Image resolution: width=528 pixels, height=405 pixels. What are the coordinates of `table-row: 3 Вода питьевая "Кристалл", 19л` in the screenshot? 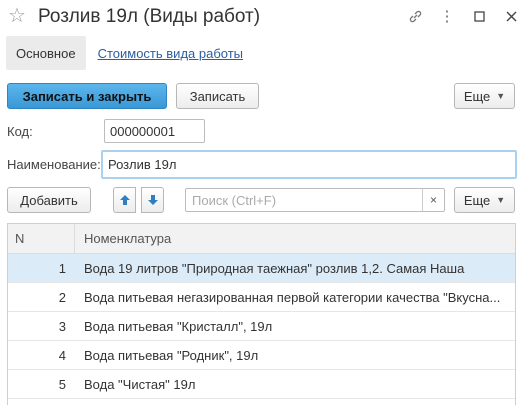 It's located at (261, 326).